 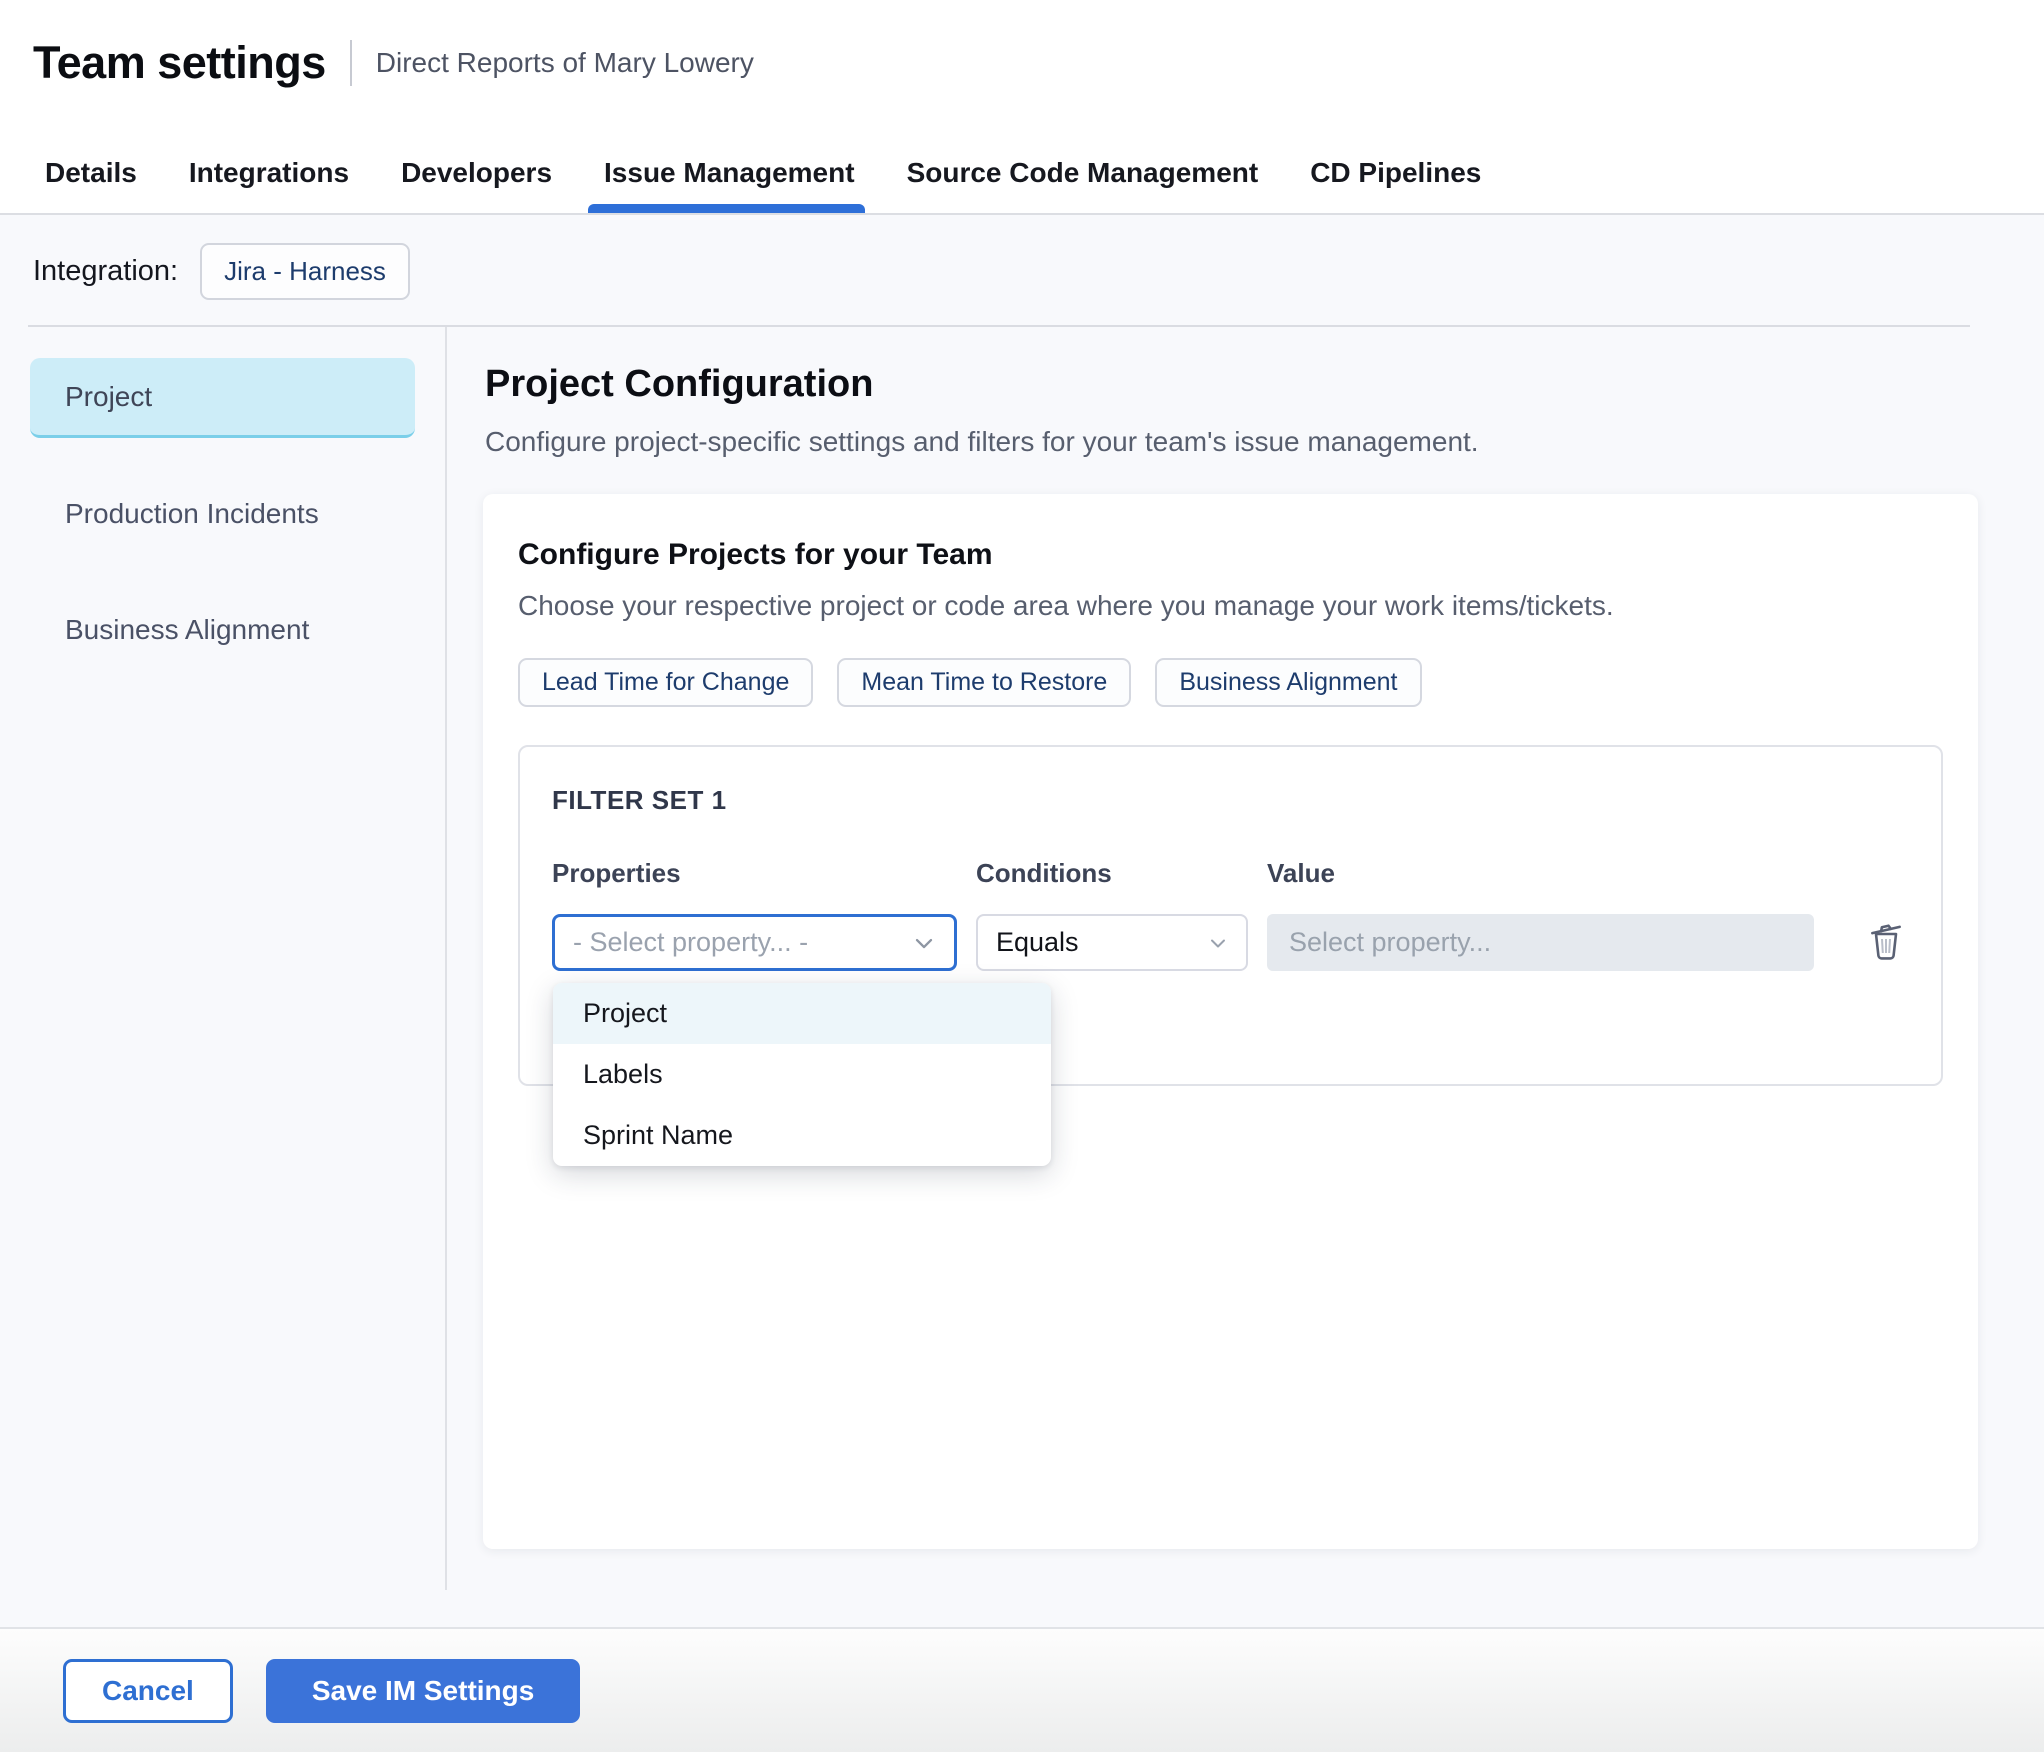 What do you see at coordinates (1044, 873) in the screenshot?
I see `column-header-conditions: Conditions` at bounding box center [1044, 873].